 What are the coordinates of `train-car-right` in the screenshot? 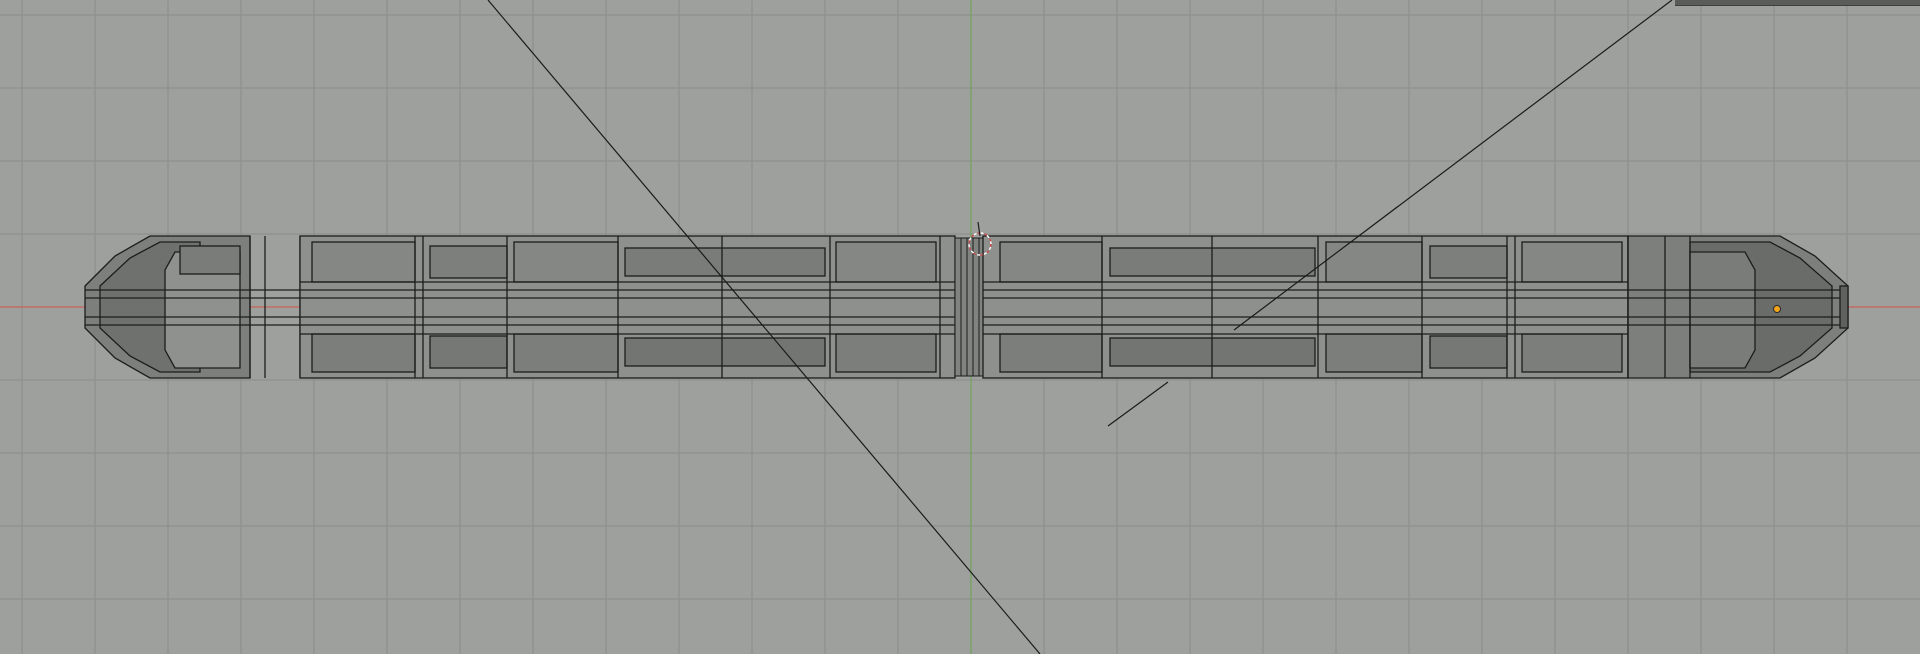 It's located at (1415, 307).